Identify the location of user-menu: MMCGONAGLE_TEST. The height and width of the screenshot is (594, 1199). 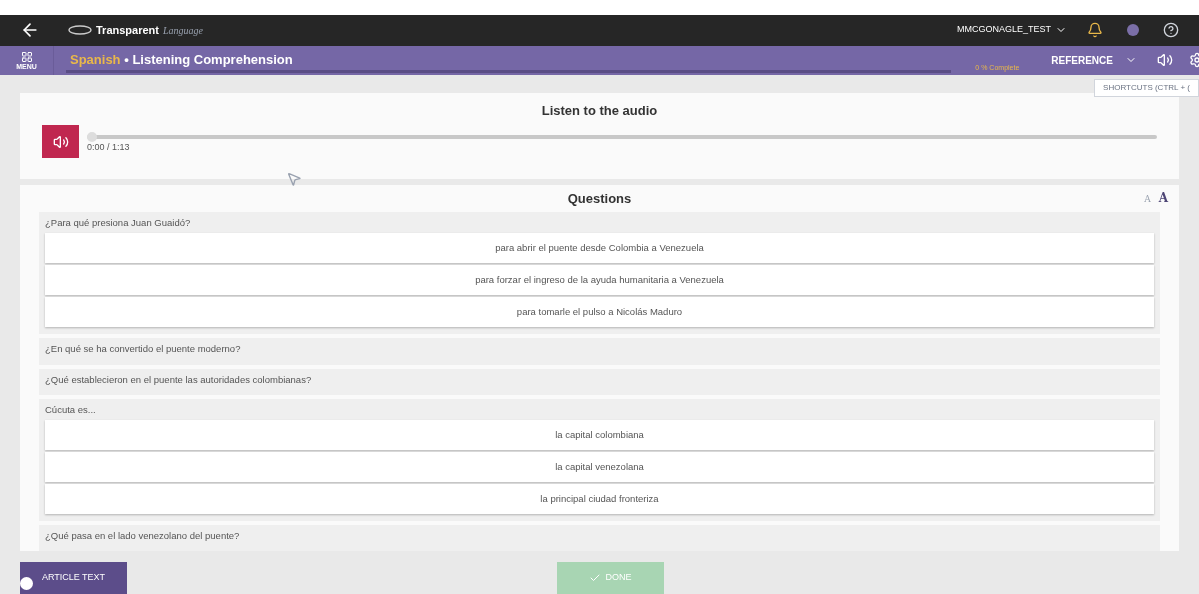
(1012, 30).